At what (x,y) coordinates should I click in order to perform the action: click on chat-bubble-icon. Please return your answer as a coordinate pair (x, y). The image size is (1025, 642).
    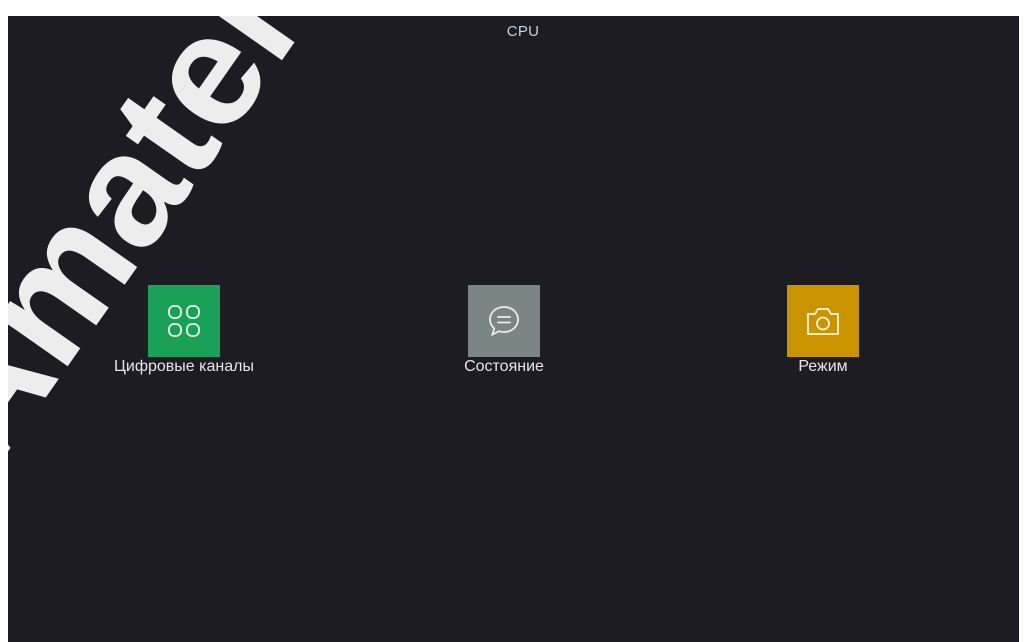
    Looking at the image, I should click on (504, 321).